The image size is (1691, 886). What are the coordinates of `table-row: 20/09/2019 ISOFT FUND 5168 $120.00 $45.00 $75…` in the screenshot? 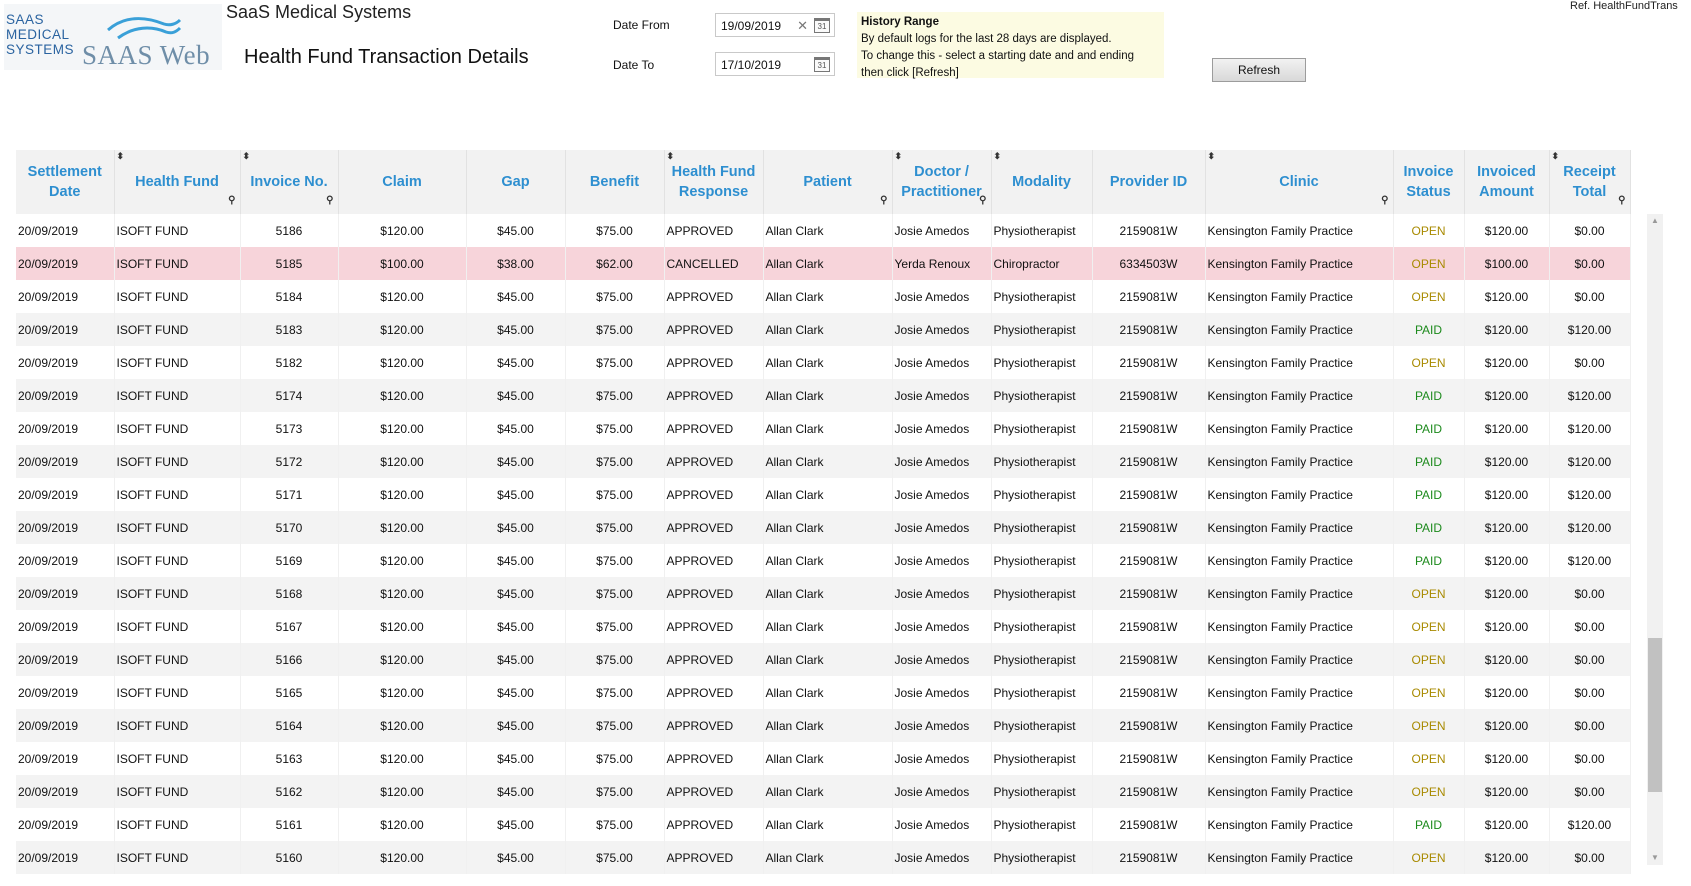 It's located at (823, 593).